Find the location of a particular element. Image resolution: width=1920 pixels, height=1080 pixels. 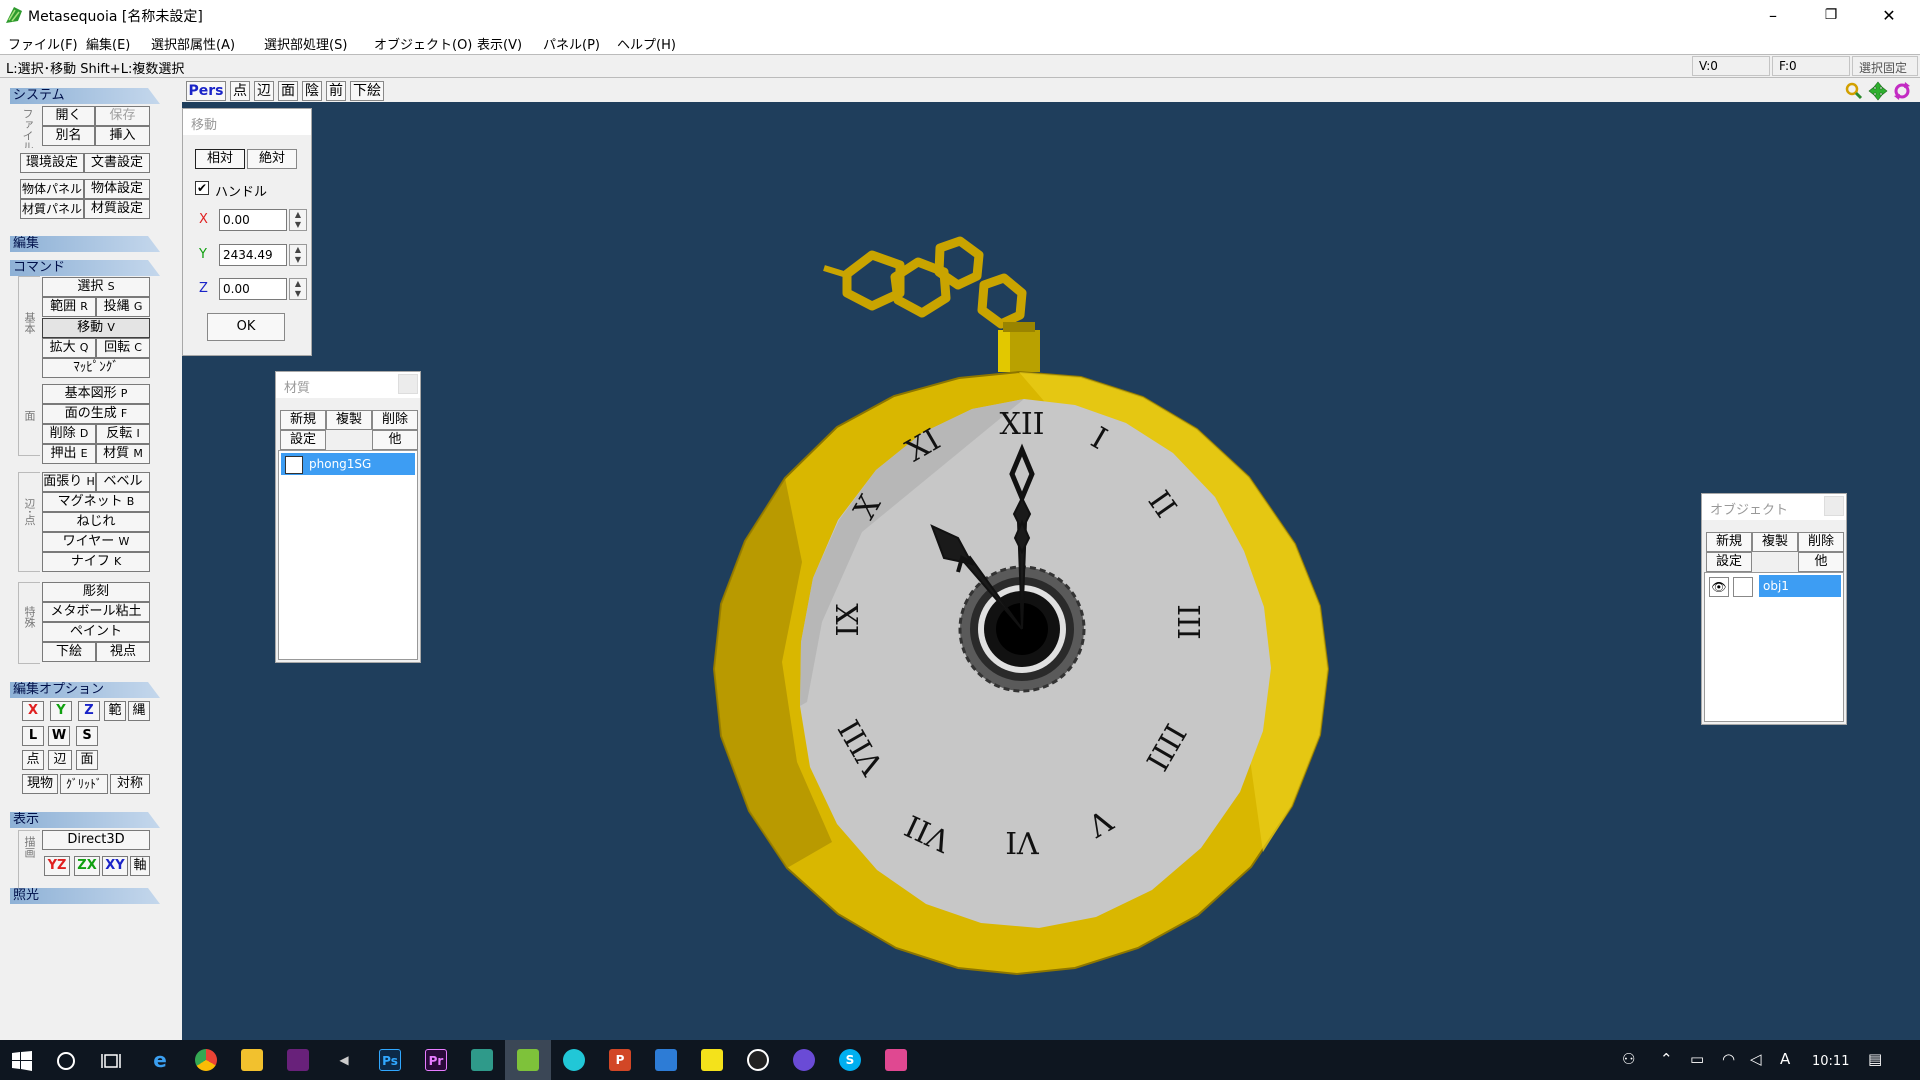

lock-z-toggle: Z is located at coordinates (89, 711).